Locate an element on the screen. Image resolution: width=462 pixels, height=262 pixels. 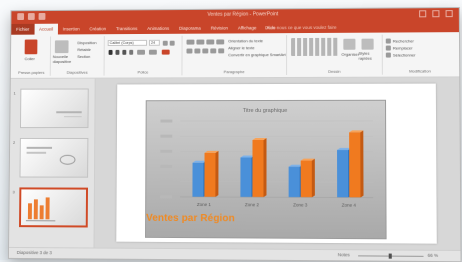
tab-5: Transitions is located at coordinates (126, 28).